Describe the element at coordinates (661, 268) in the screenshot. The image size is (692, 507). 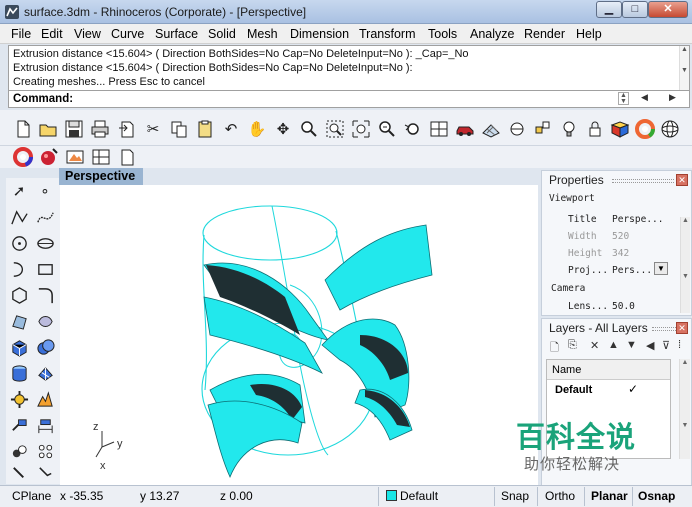
I see `projection-dropdown-icon: ▼` at that location.